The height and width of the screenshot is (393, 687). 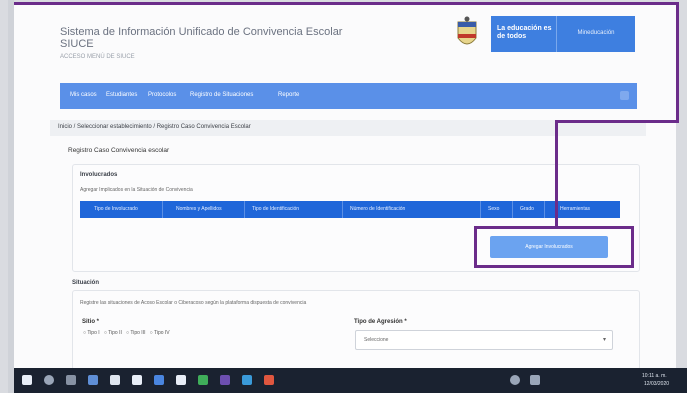 What do you see at coordinates (93, 380) in the screenshot?
I see `edge-icon` at bounding box center [93, 380].